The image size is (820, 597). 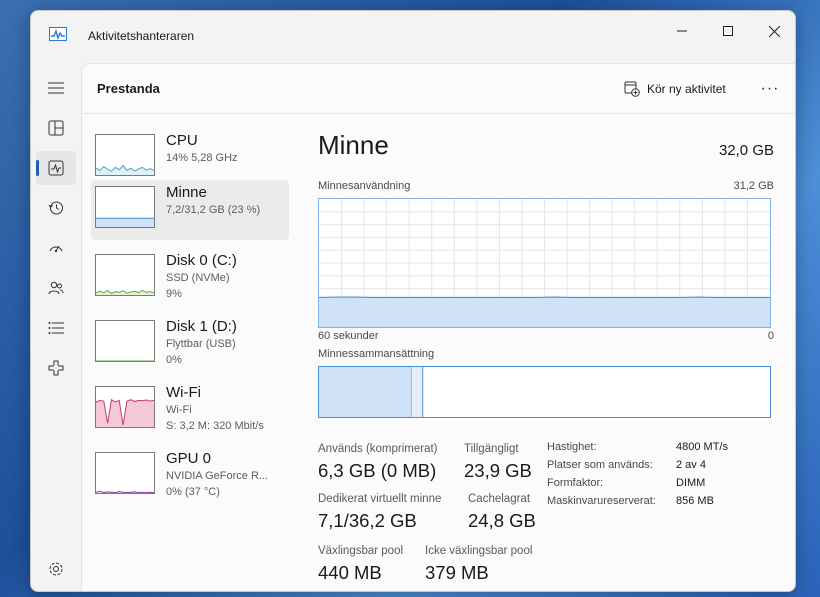 I want to click on device-name: GPU 0, so click(x=189, y=458).